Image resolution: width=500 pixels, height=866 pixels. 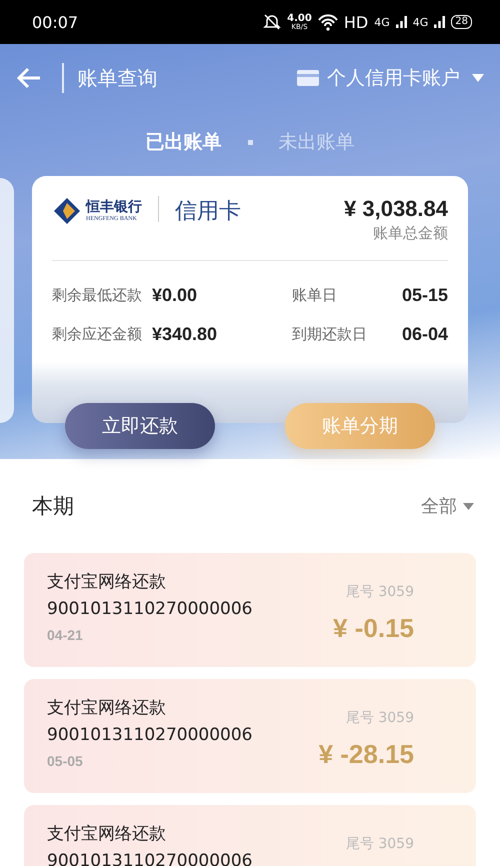 I want to click on detail-value: ¥340.80, so click(x=185, y=334).